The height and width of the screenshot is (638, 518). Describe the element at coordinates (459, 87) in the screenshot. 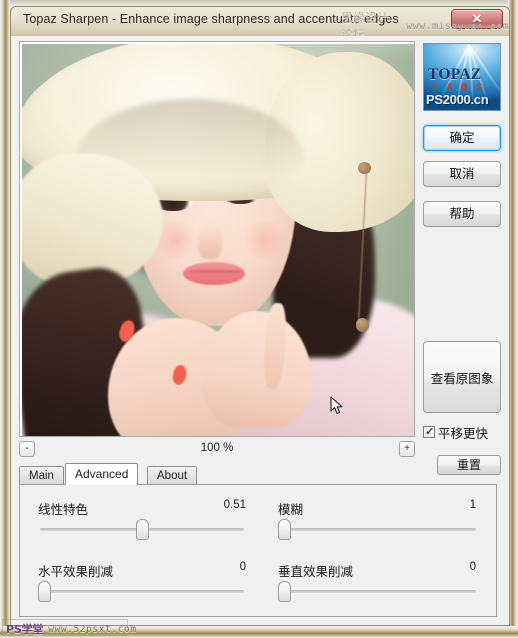

I see `logo-sub-text: L A B S` at that location.